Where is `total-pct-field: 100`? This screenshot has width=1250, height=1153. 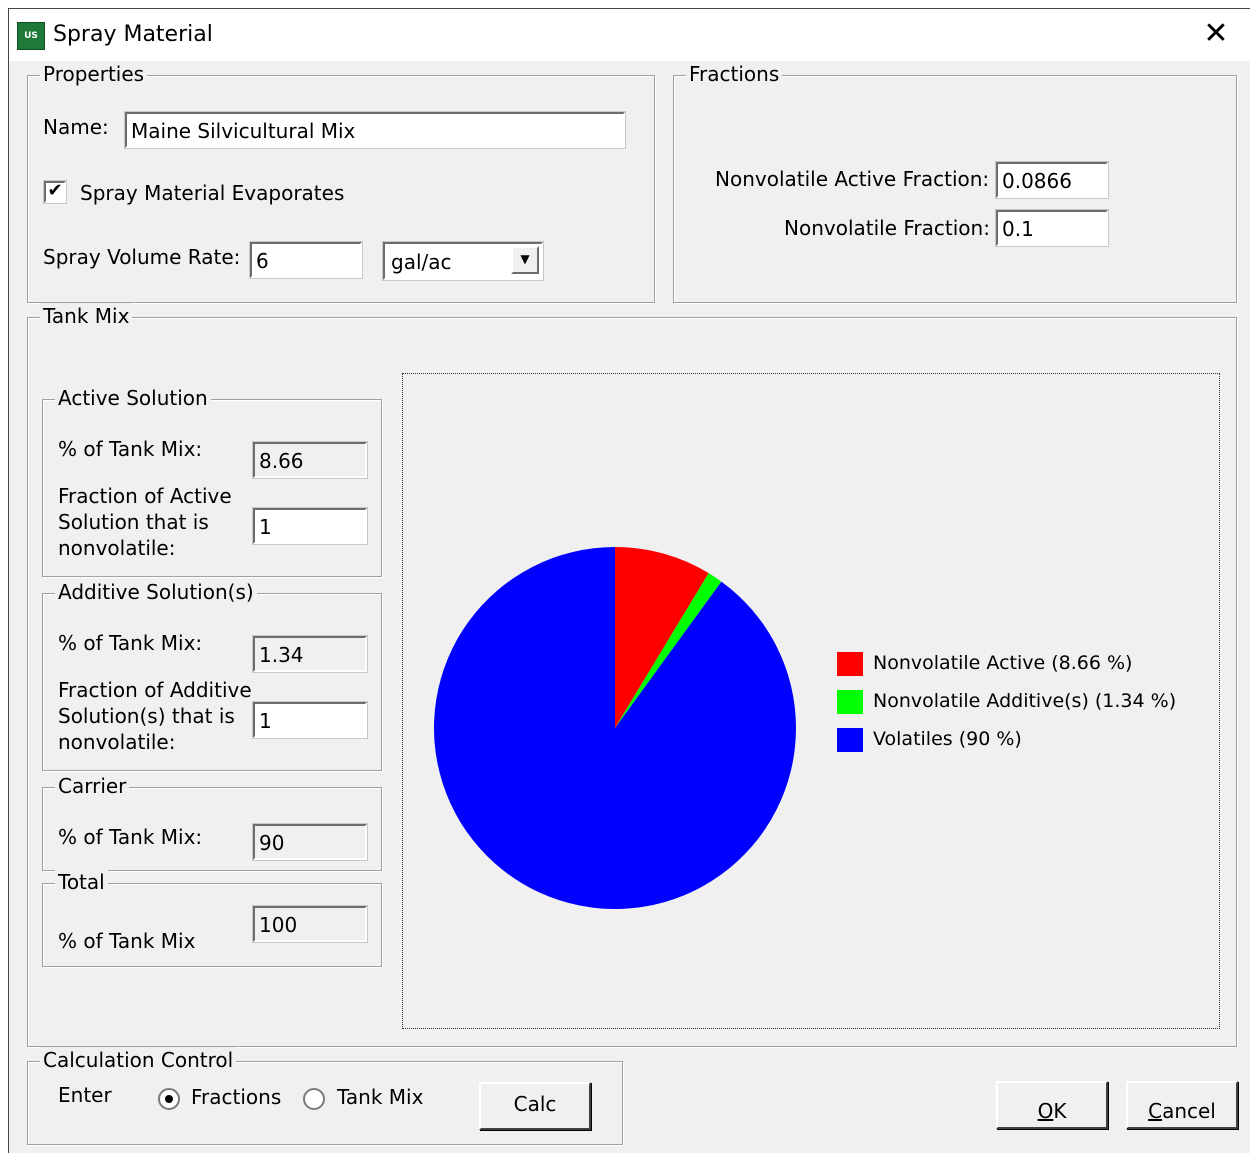 total-pct-field: 100 is located at coordinates (310, 924).